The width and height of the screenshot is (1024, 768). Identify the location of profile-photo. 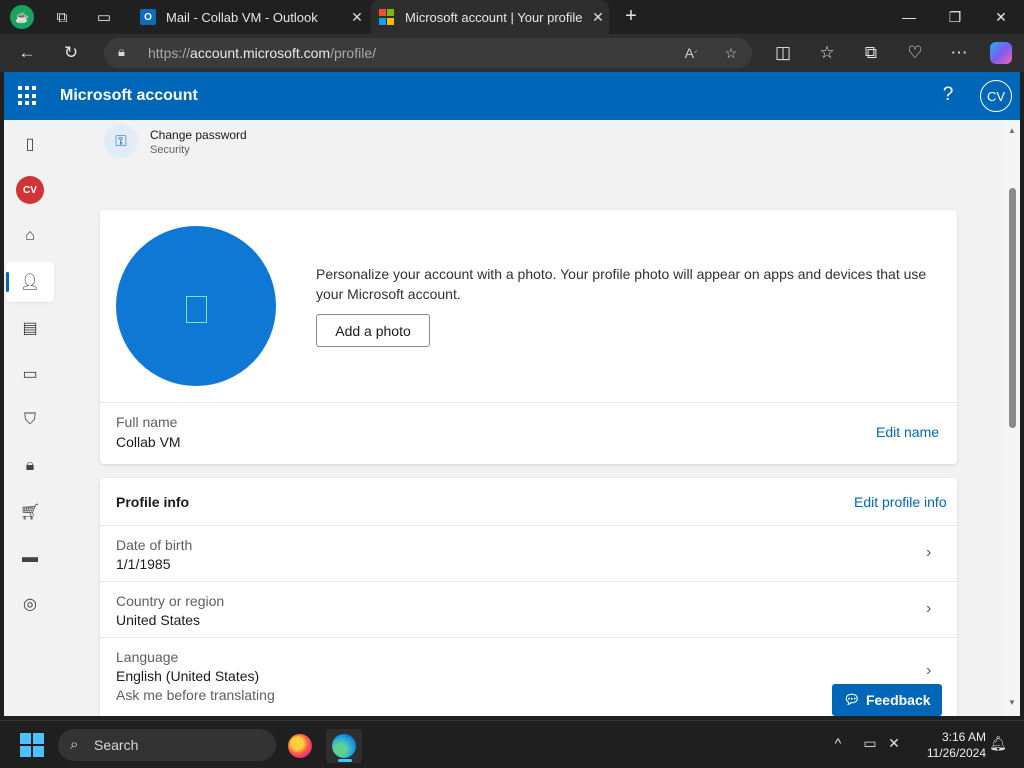
(196, 306).